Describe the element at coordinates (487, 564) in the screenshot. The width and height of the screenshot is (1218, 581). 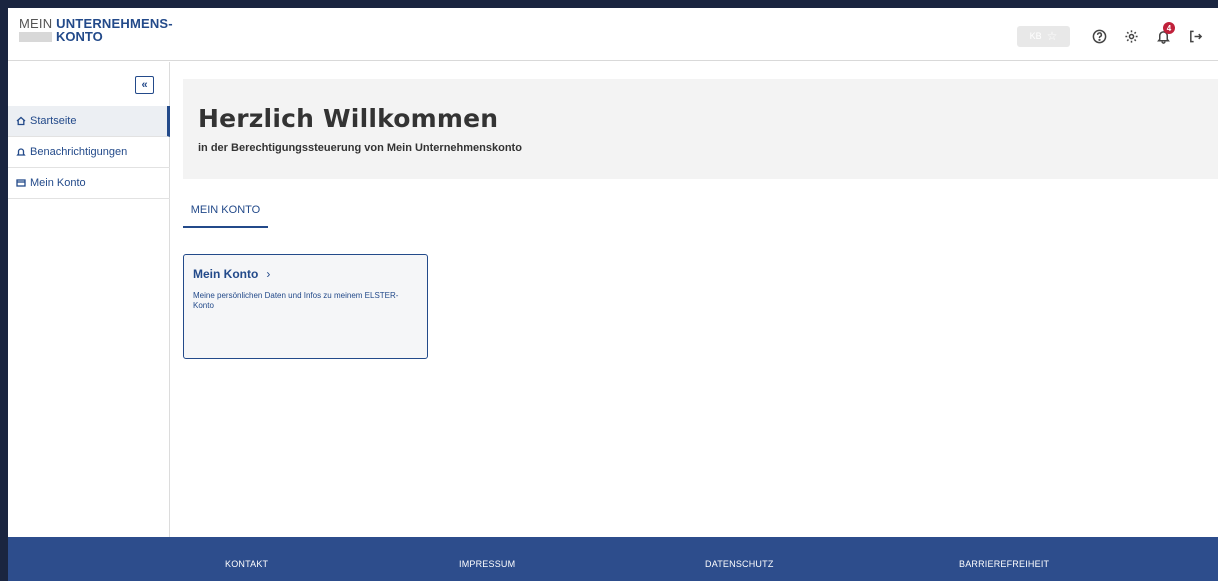
I see `footer-link-impressum: IMPRESSUM` at that location.